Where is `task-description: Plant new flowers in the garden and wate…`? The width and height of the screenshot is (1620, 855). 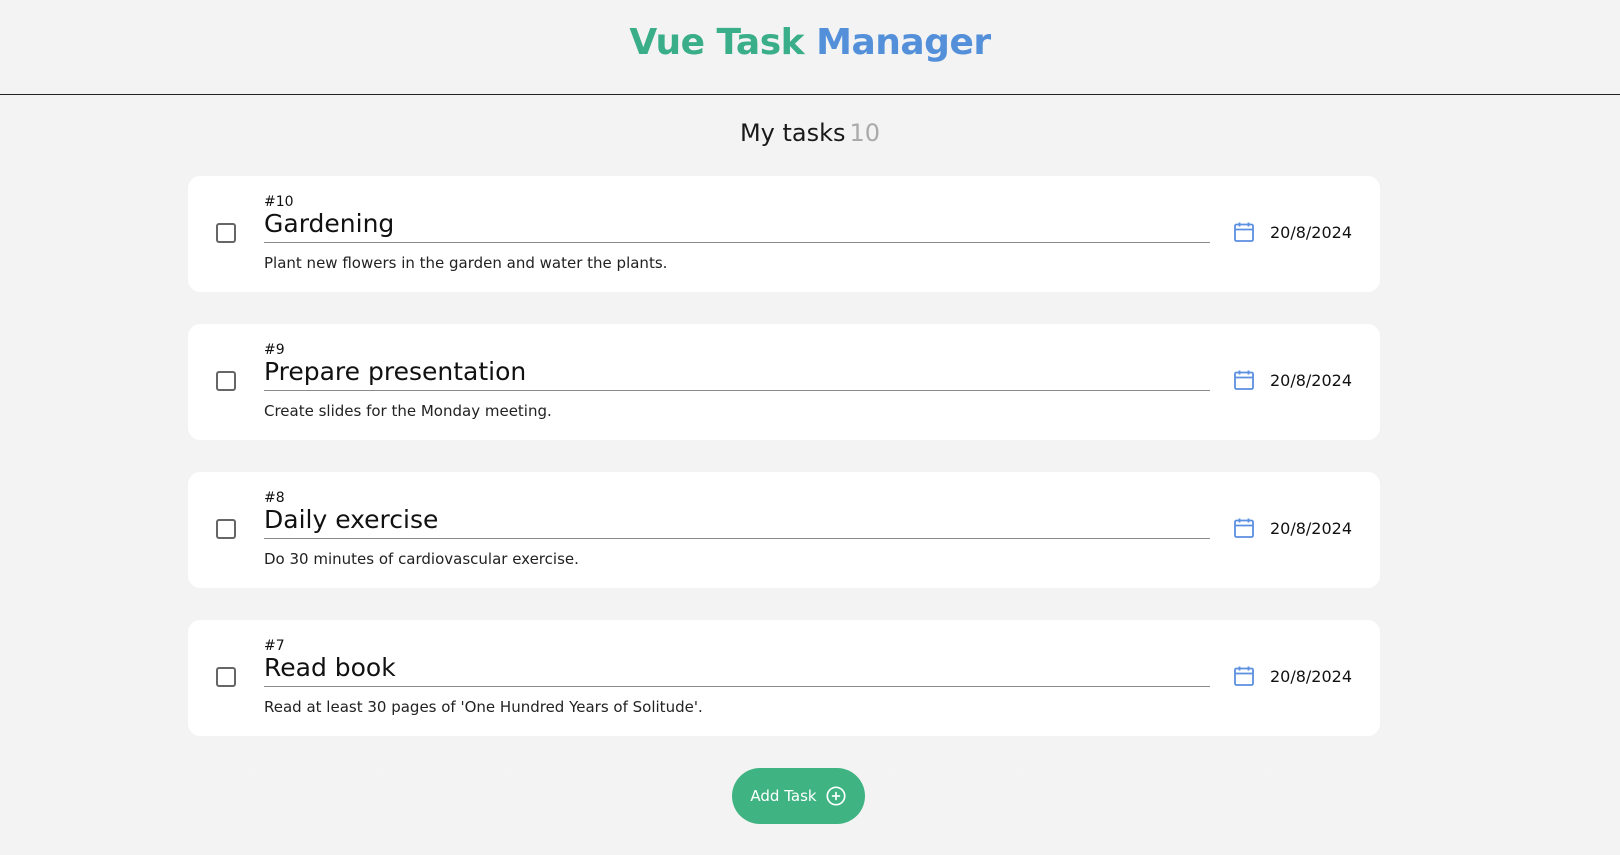 task-description: Plant new flowers in the garden and wate… is located at coordinates (465, 263).